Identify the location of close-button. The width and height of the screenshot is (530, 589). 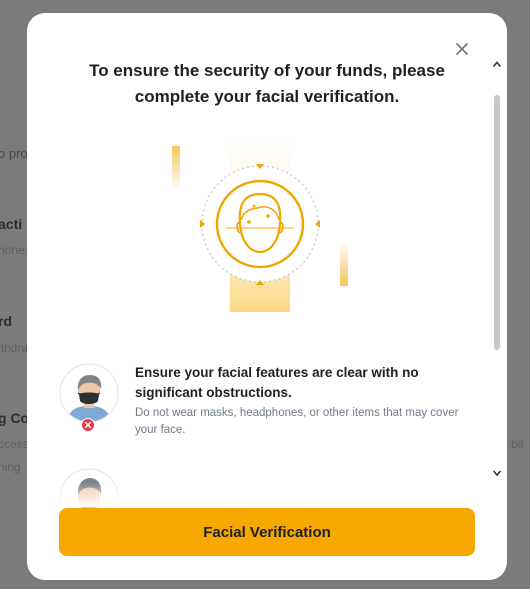
(462, 49).